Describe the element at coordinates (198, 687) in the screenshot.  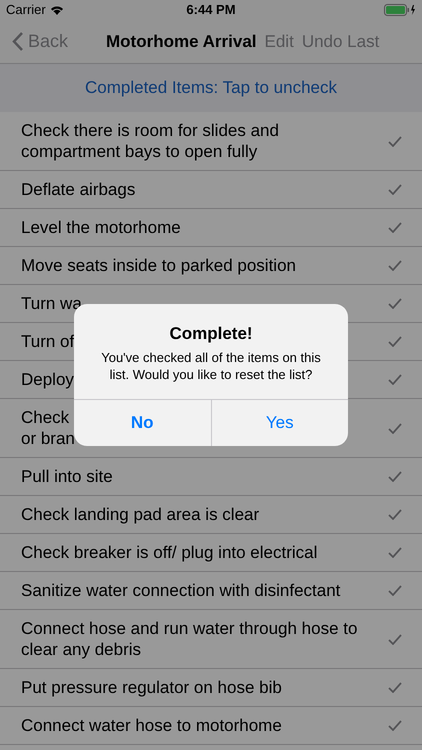
I see `checklist-item-text: Put pressure regulator on hose bib` at that location.